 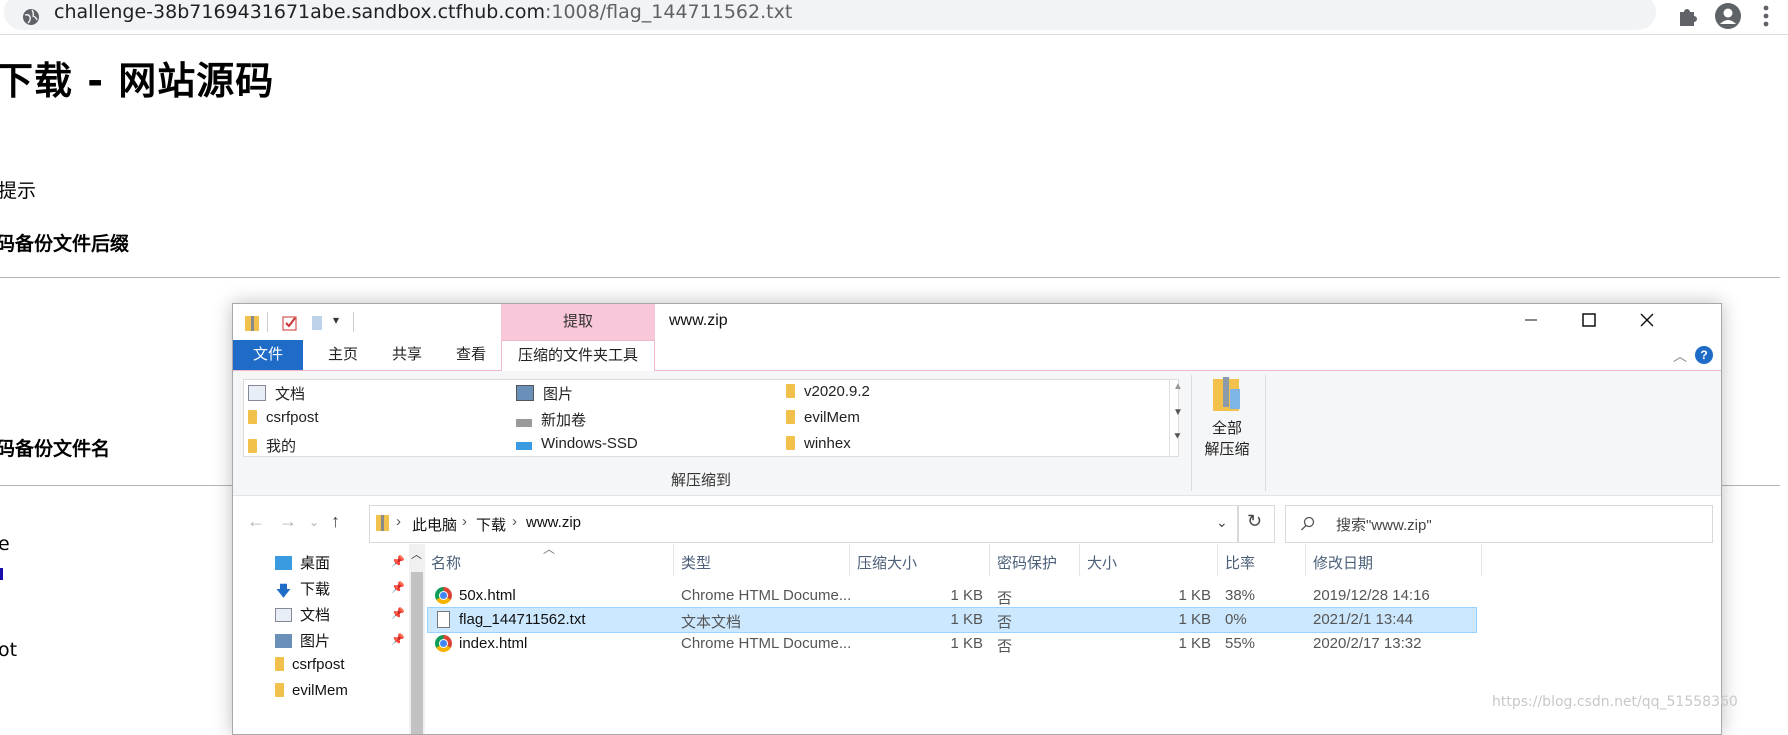 What do you see at coordinates (1178, 412) in the screenshot?
I see `scroll-down-icon: ▼` at bounding box center [1178, 412].